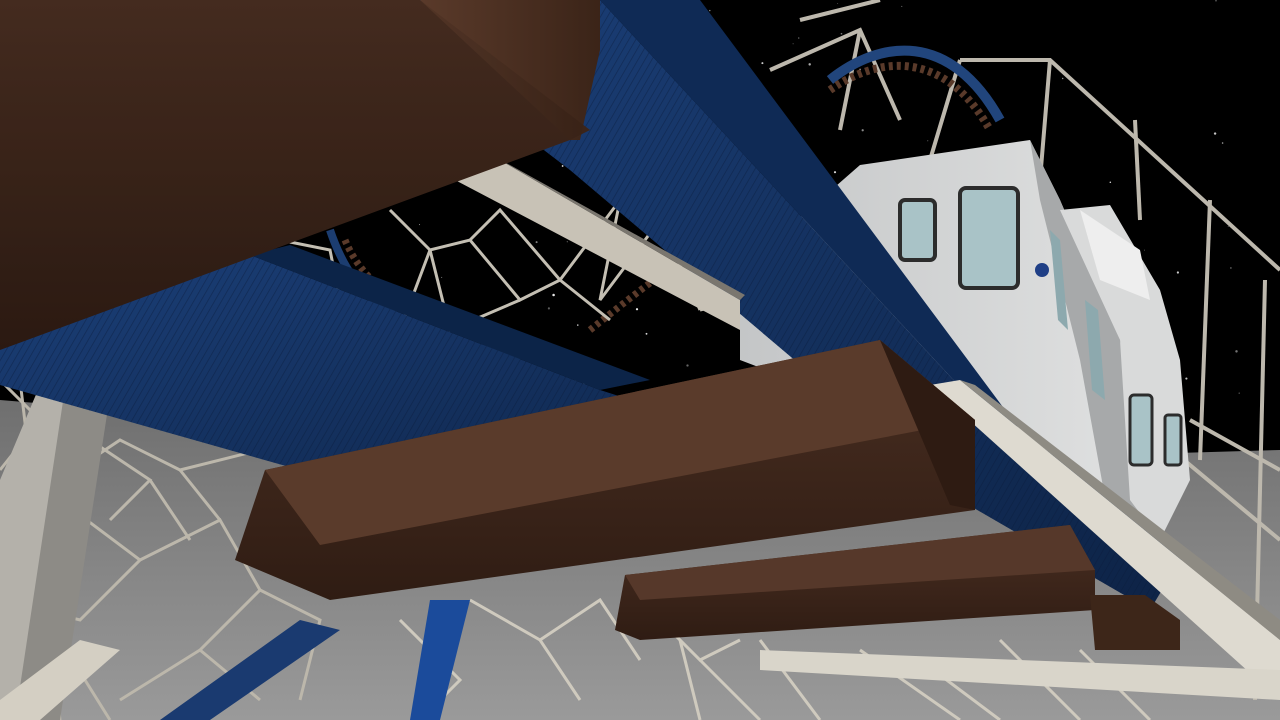 This screenshot has height=720, width=1280. Describe the element at coordinates (1042, 270) in the screenshot. I see `nasa-logo-icon` at that location.